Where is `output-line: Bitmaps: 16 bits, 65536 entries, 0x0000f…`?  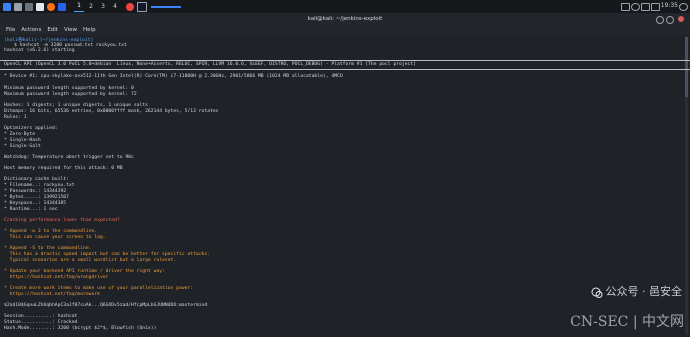
output-line: Bitmaps: 16 bits, 65536 entries, 0x0000f… is located at coordinates (111, 111).